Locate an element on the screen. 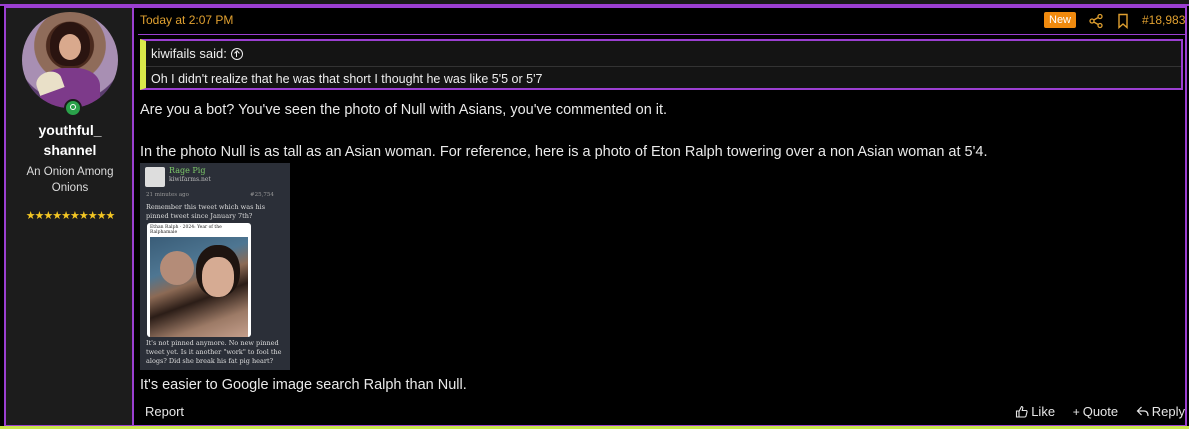  like-label: Like is located at coordinates (1043, 411).